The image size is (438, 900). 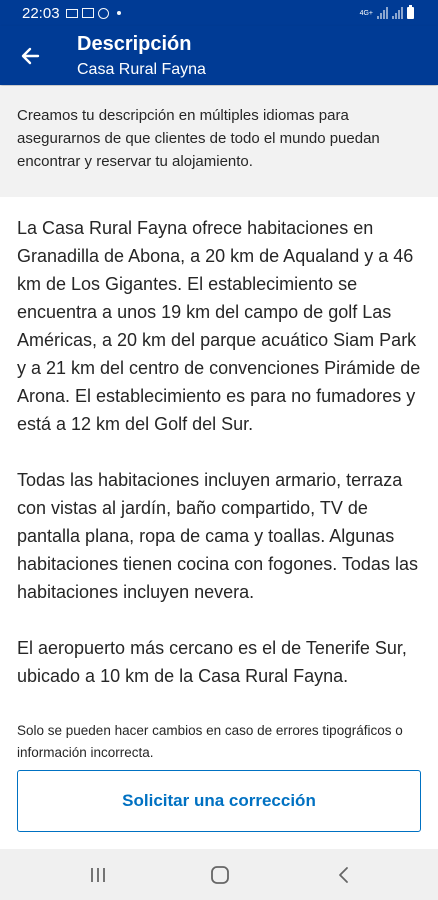 What do you see at coordinates (118, 13) in the screenshot?
I see `more-notifications-dot-icon` at bounding box center [118, 13].